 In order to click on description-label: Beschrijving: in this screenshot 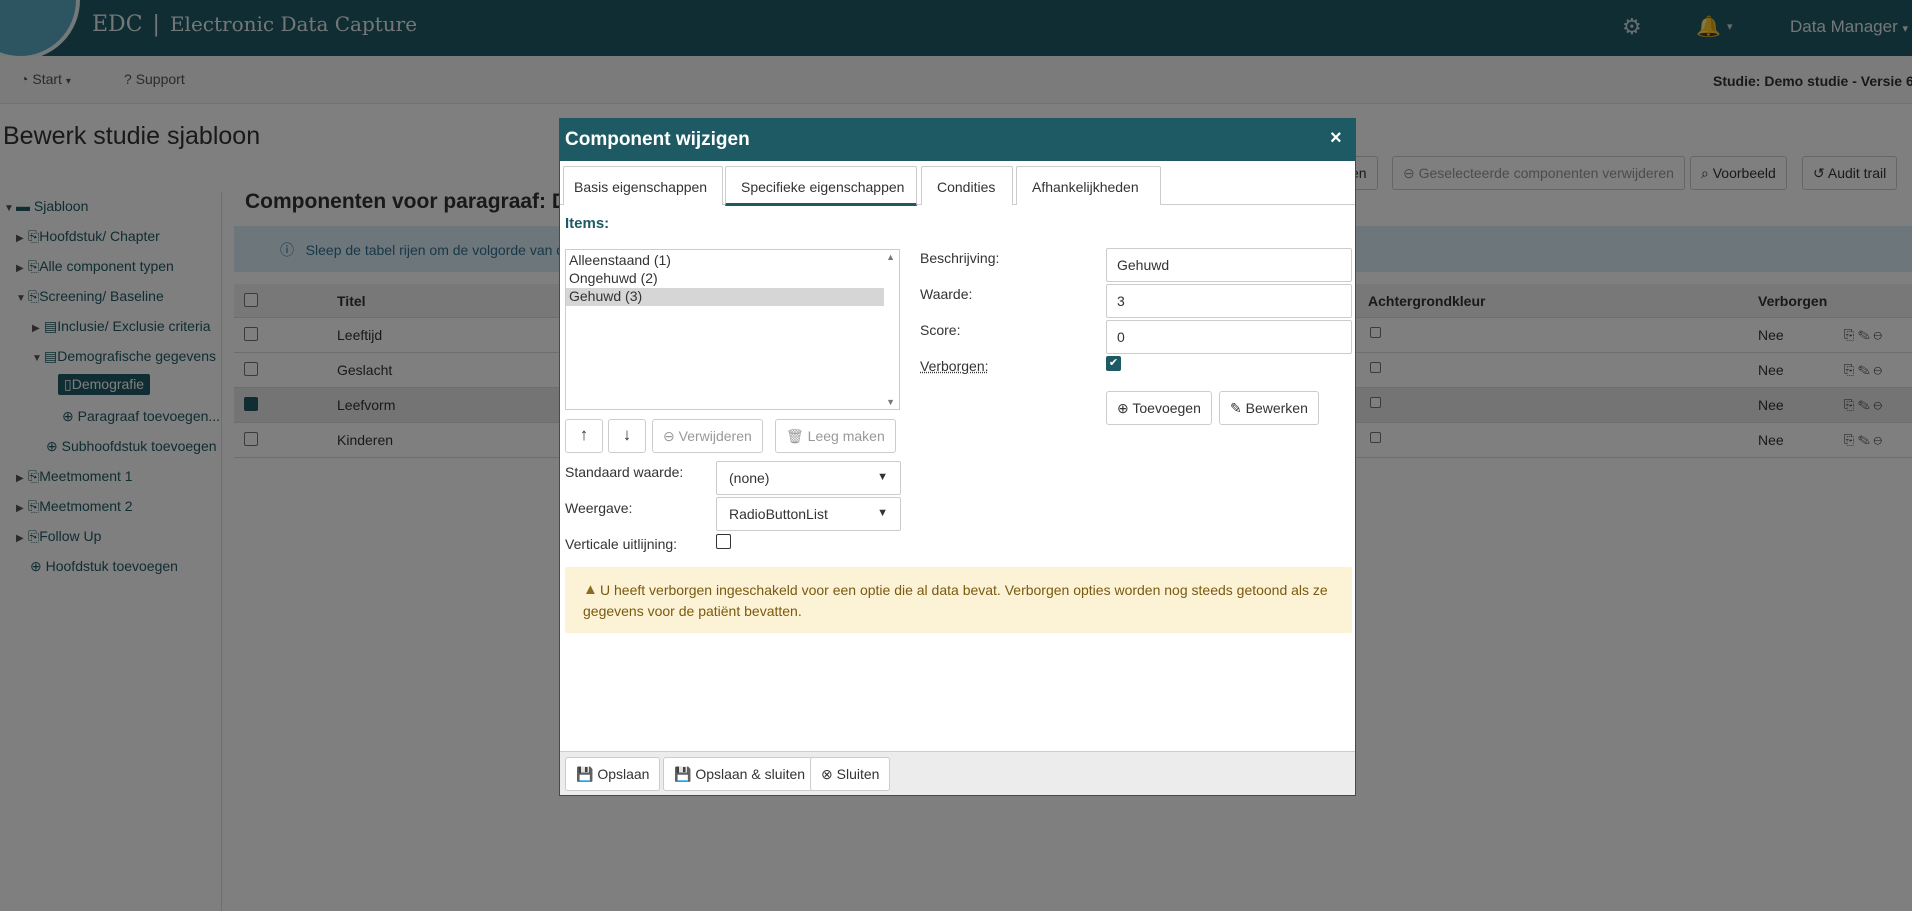, I will do `click(960, 258)`.